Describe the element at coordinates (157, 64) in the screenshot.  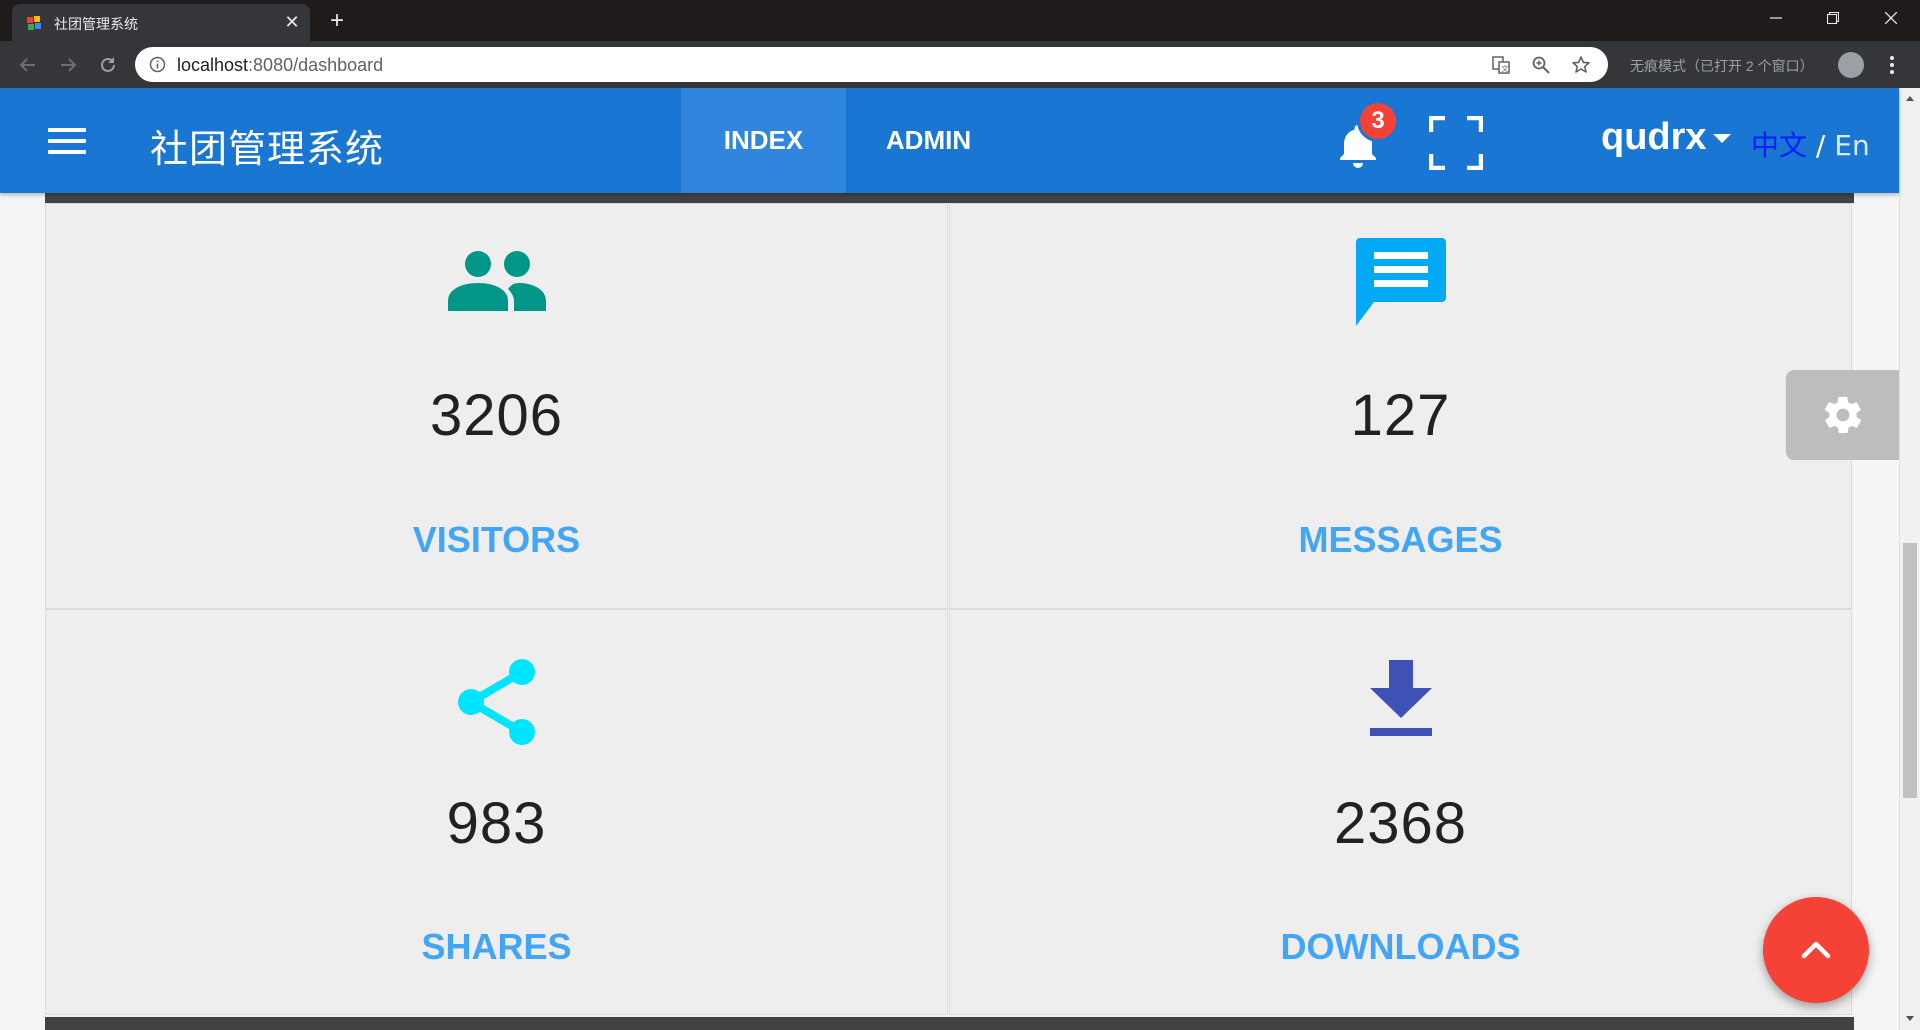
I see `site-info-icon` at that location.